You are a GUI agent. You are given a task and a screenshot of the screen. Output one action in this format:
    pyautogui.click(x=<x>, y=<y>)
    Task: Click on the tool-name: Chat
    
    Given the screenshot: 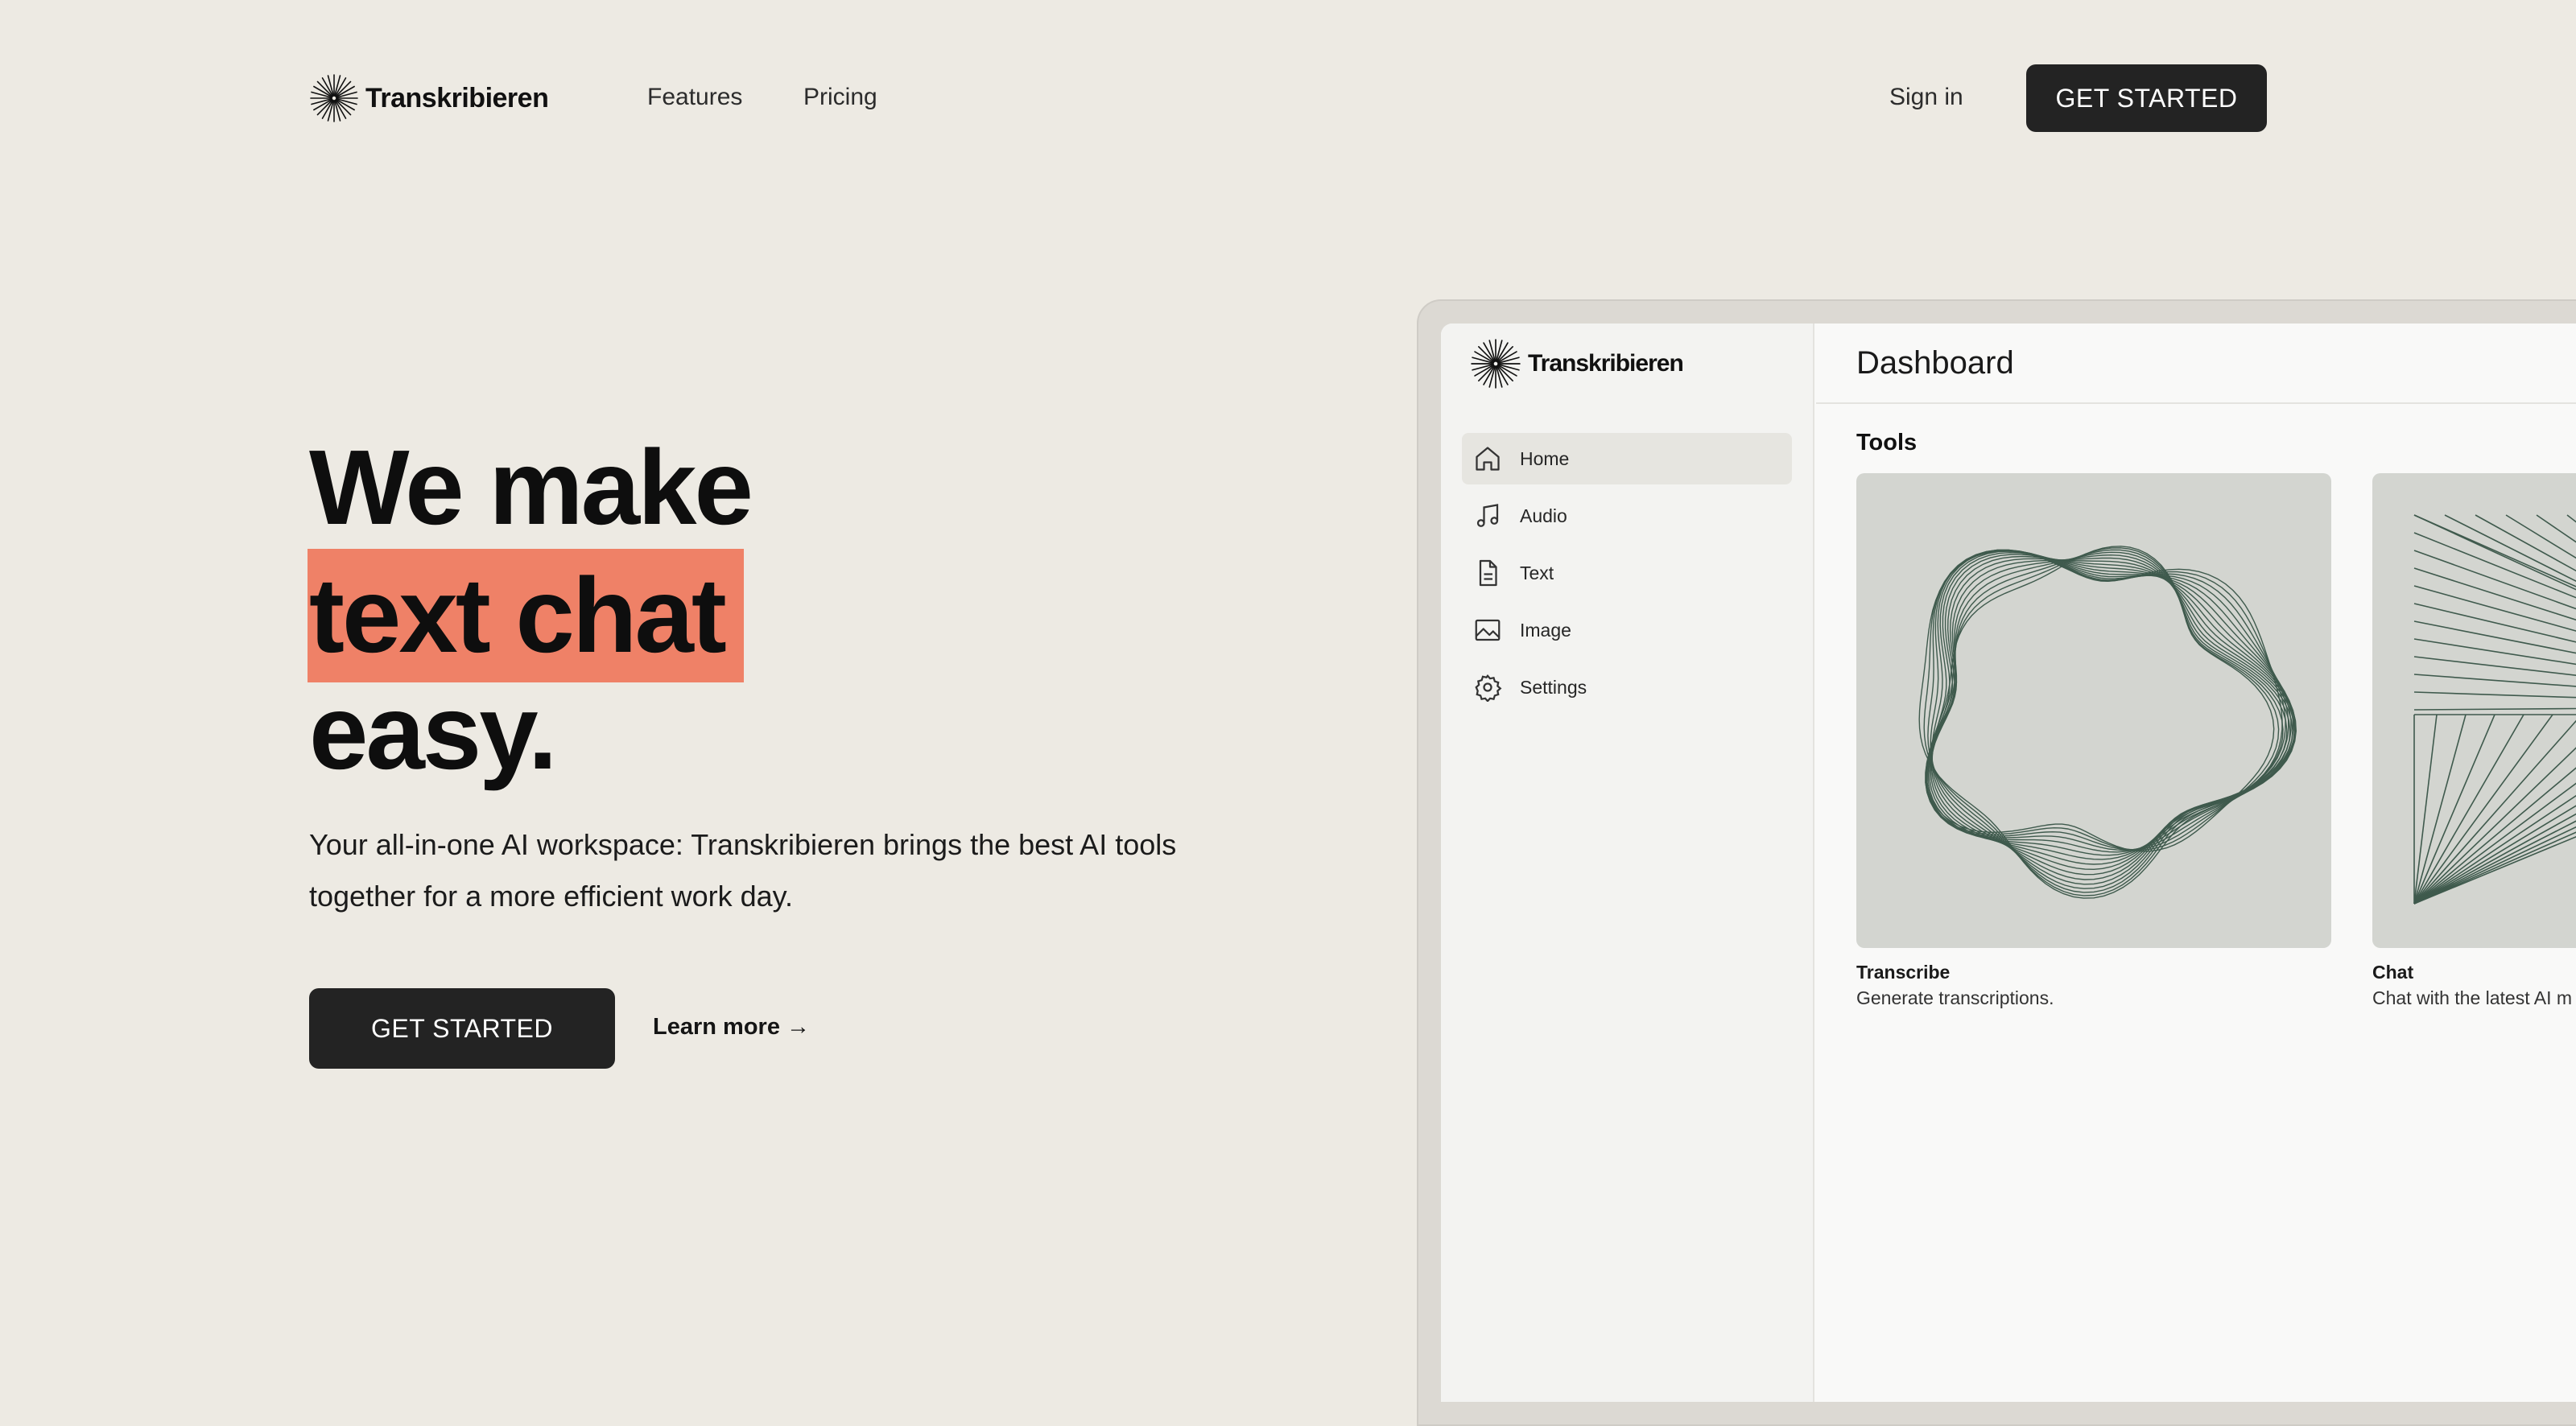 What is the action you would take?
    pyautogui.click(x=2393, y=972)
    